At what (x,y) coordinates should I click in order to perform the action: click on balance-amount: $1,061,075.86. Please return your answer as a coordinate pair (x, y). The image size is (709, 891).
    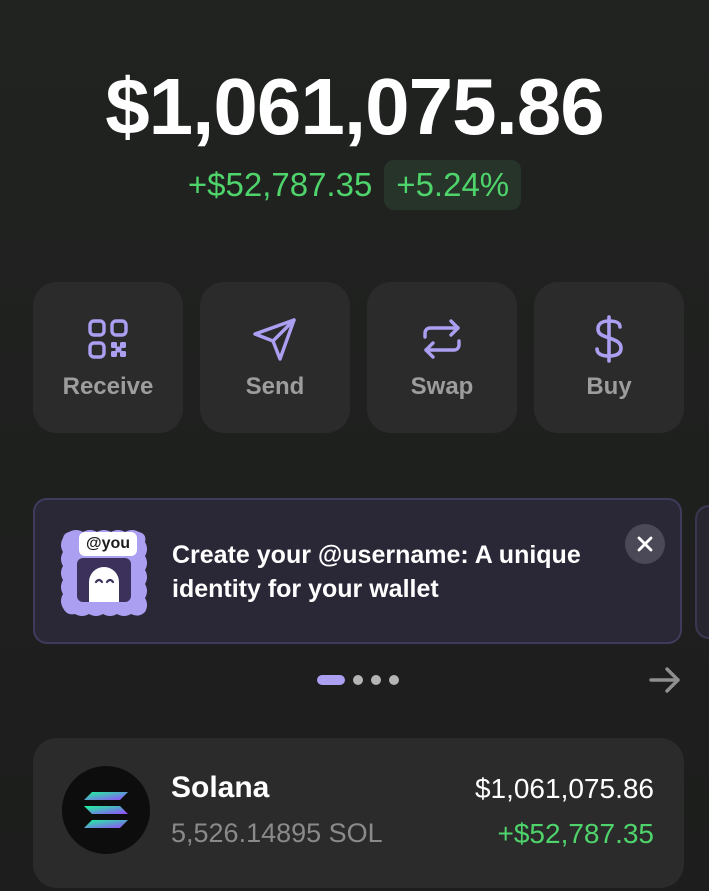
    Looking at the image, I should click on (355, 106).